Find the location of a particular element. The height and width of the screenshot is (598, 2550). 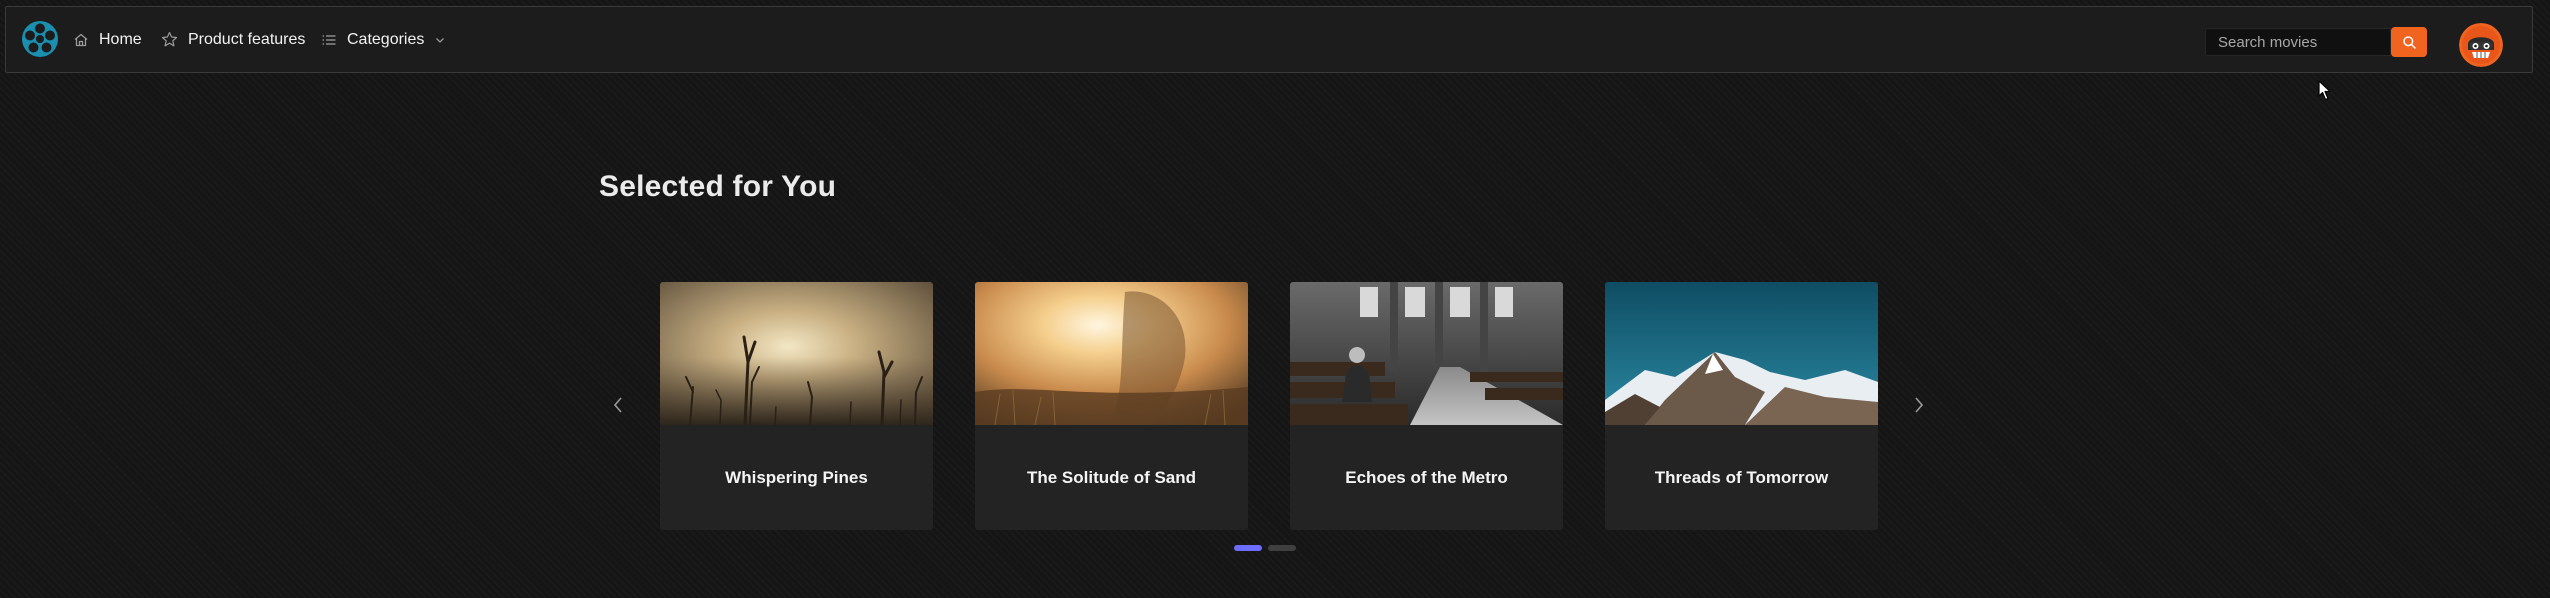

carousel-pagination is located at coordinates (1265, 548).